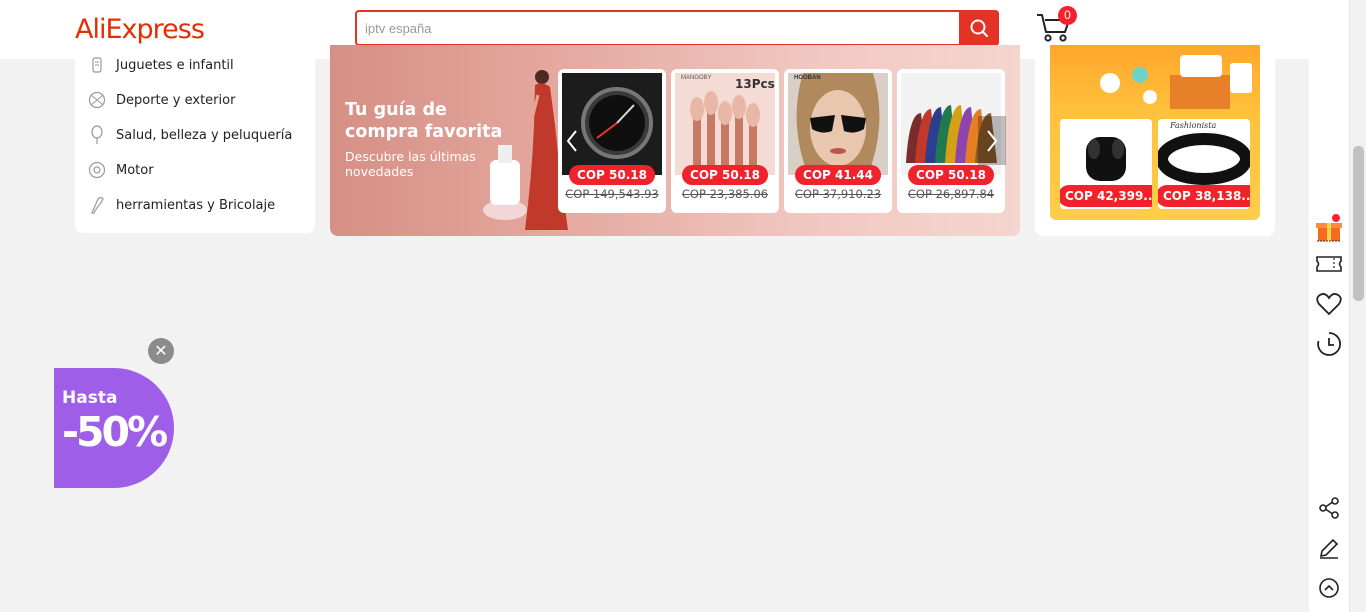 The image size is (1366, 612). Describe the element at coordinates (1067, 15) in the screenshot. I see `cart-count-badge: 0` at that location.